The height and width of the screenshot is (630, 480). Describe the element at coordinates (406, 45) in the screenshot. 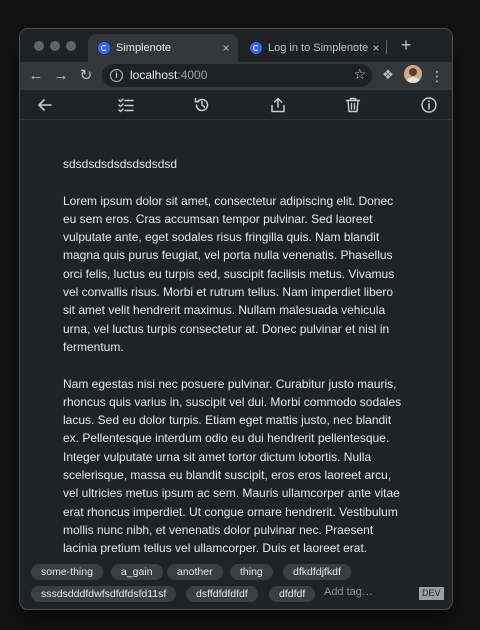

I see `new-tab-icon: +` at that location.